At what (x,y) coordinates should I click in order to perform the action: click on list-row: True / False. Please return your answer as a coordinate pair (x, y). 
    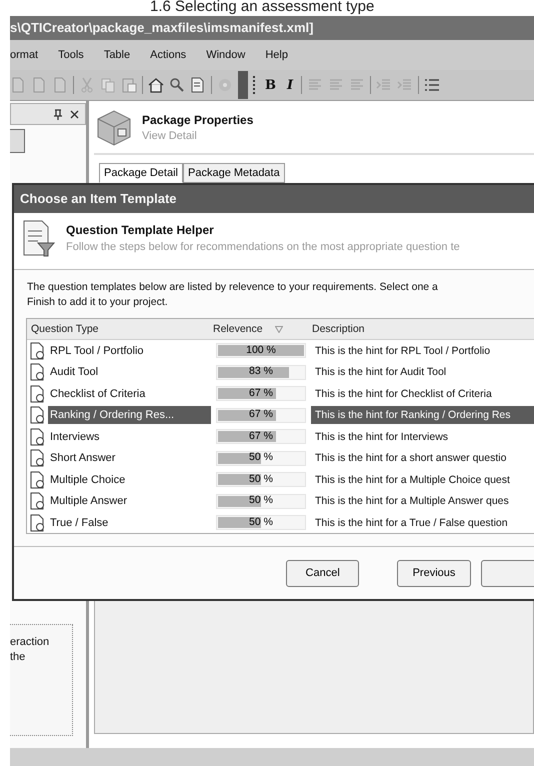
    Looking at the image, I should click on (129, 523).